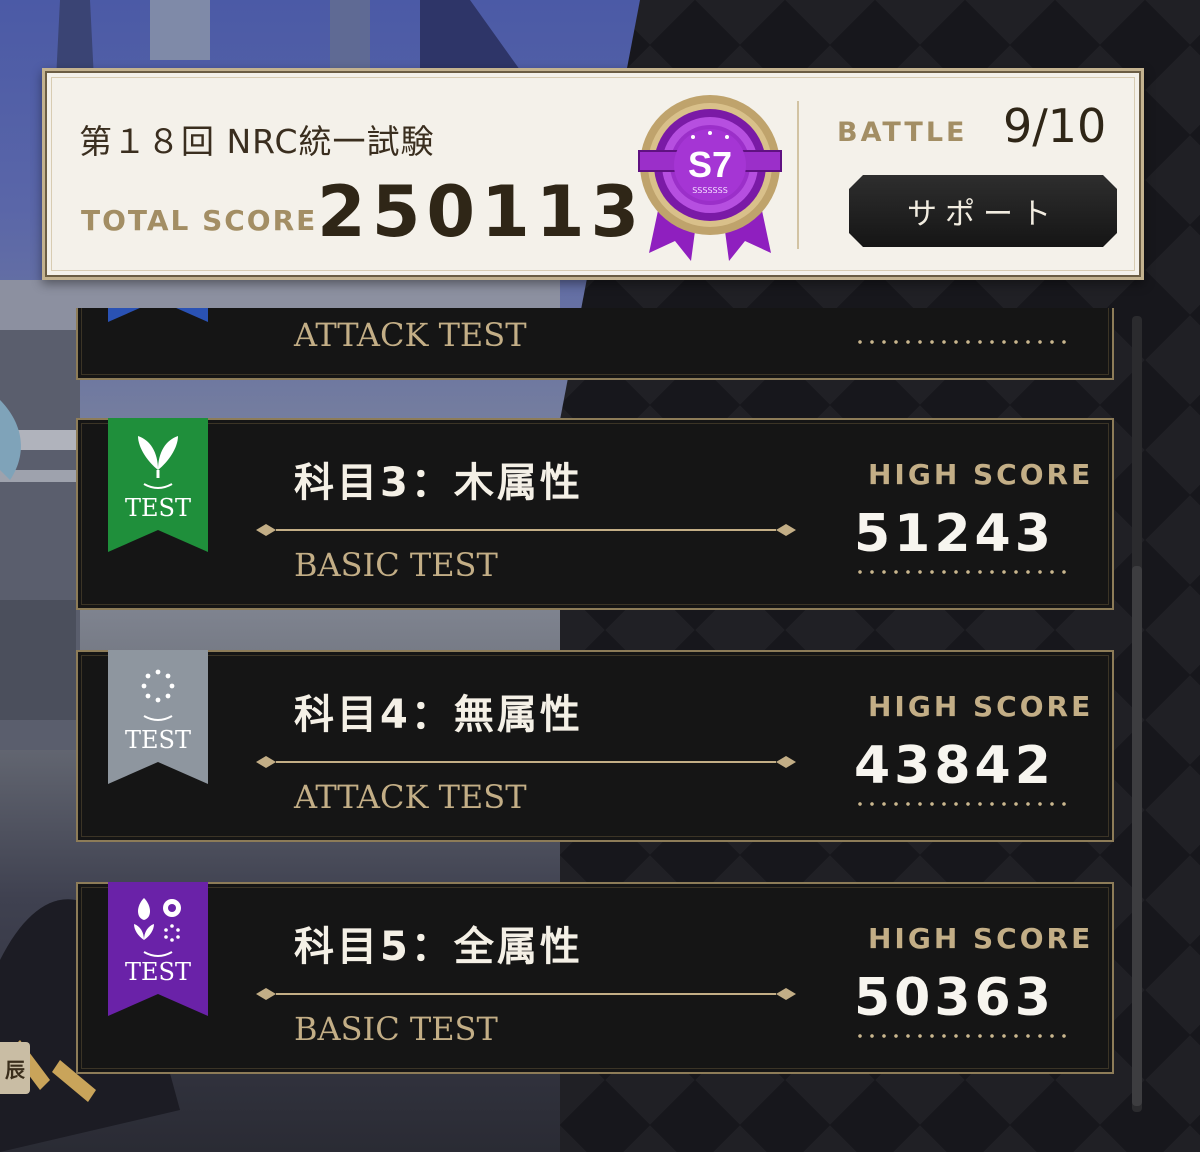 The width and height of the screenshot is (1200, 1152). Describe the element at coordinates (257, 141) in the screenshot. I see `exam-title: 第１８回 NRC統一試験` at that location.